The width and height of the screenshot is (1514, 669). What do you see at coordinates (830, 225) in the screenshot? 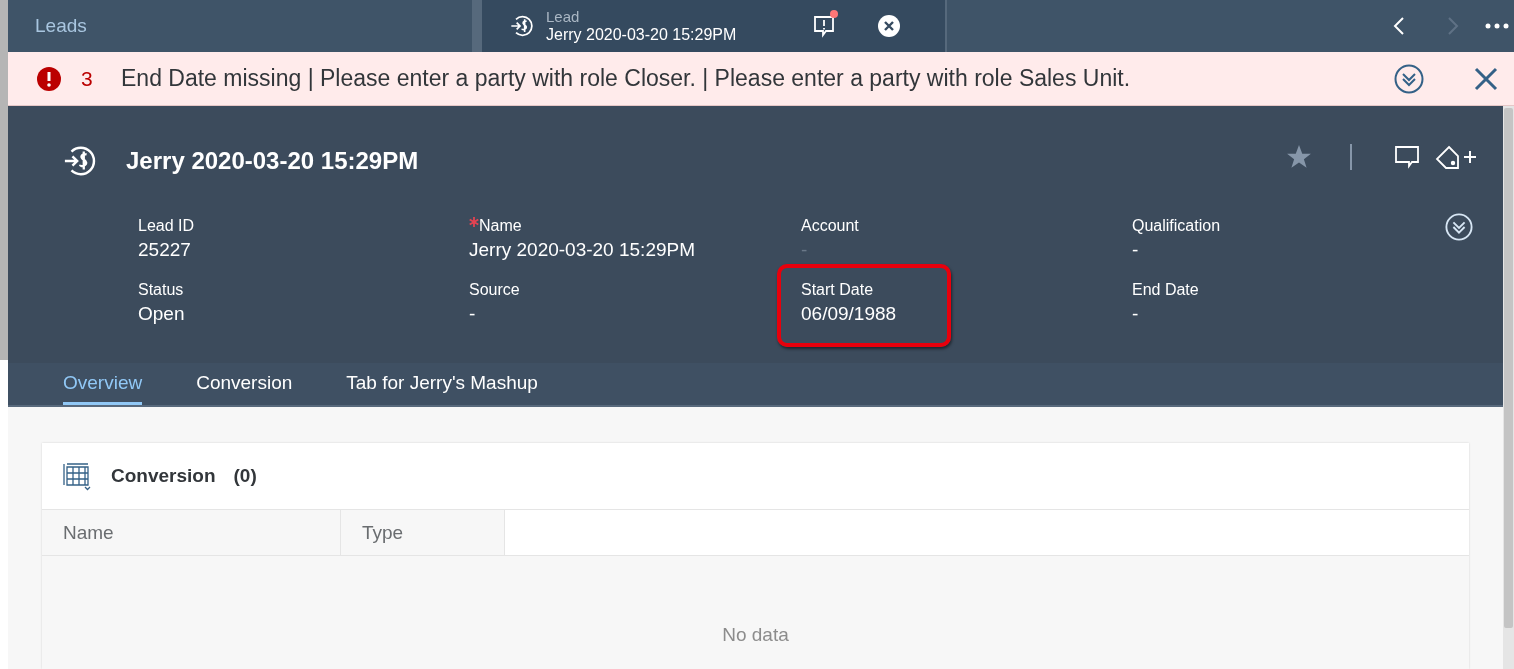
I see `field-label: Account` at bounding box center [830, 225].